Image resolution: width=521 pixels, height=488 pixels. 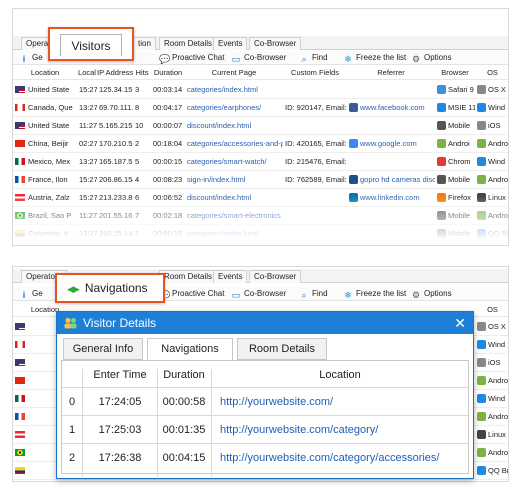 I want to click on current-page-link: discount/index.html, so click(x=234, y=126).